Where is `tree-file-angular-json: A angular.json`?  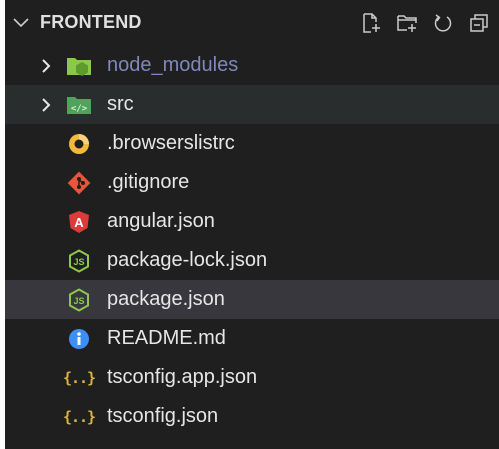 tree-file-angular-json: A angular.json is located at coordinates (252, 221).